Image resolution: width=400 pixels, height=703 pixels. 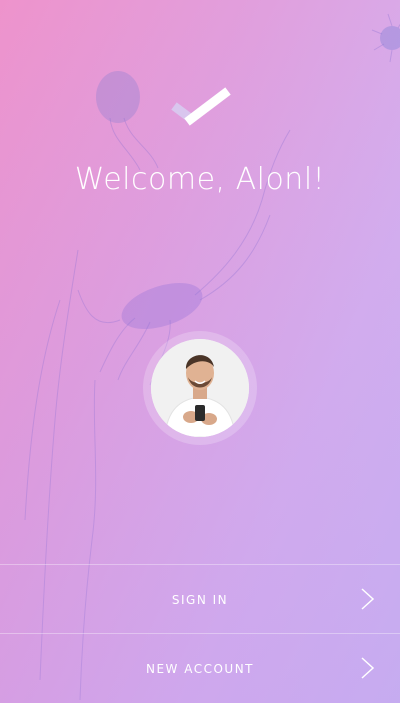 What do you see at coordinates (200, 179) in the screenshot?
I see `welcome-title: Welcome, Alonl!` at bounding box center [200, 179].